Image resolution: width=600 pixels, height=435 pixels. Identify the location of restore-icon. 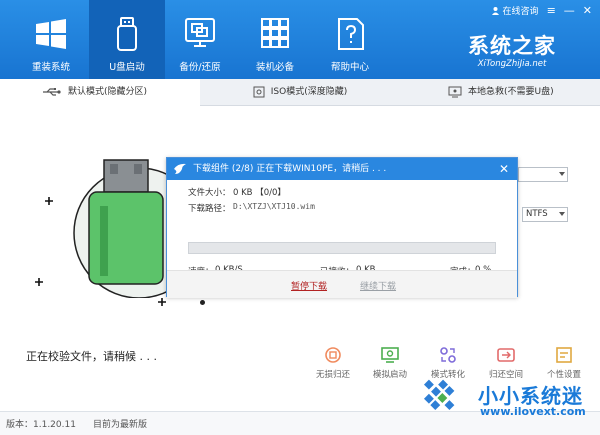
(333, 355).